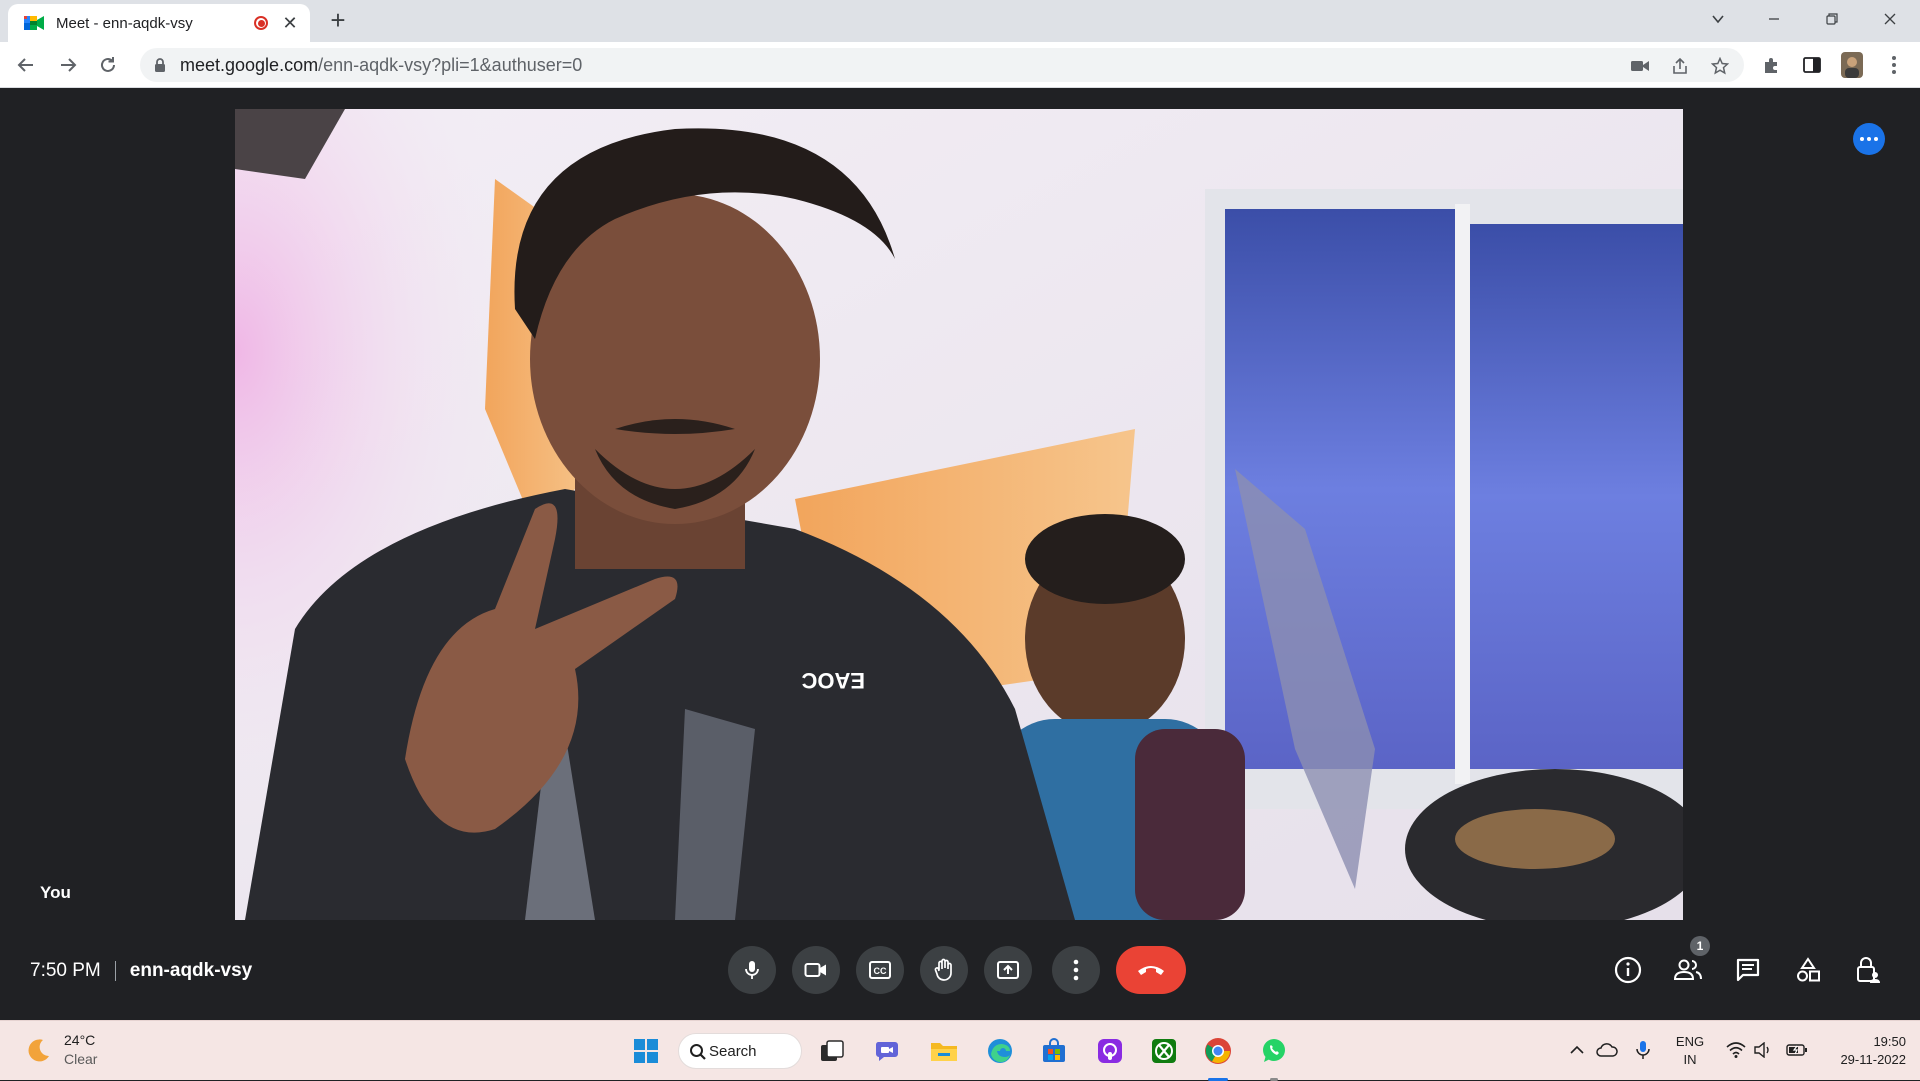 This screenshot has width=1920, height=1081. I want to click on url-path: /enn-aqdk-vsy?pli=1&authuser=0, so click(450, 64).